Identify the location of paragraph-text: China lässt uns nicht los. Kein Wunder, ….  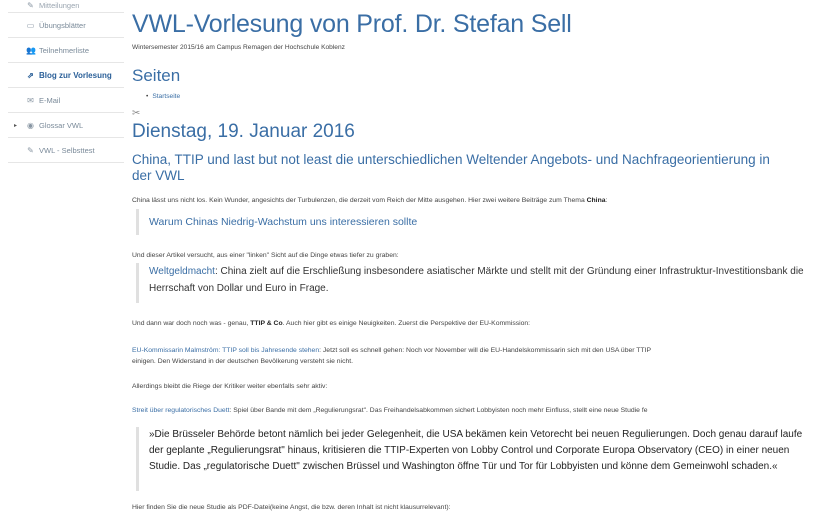
(359, 200).